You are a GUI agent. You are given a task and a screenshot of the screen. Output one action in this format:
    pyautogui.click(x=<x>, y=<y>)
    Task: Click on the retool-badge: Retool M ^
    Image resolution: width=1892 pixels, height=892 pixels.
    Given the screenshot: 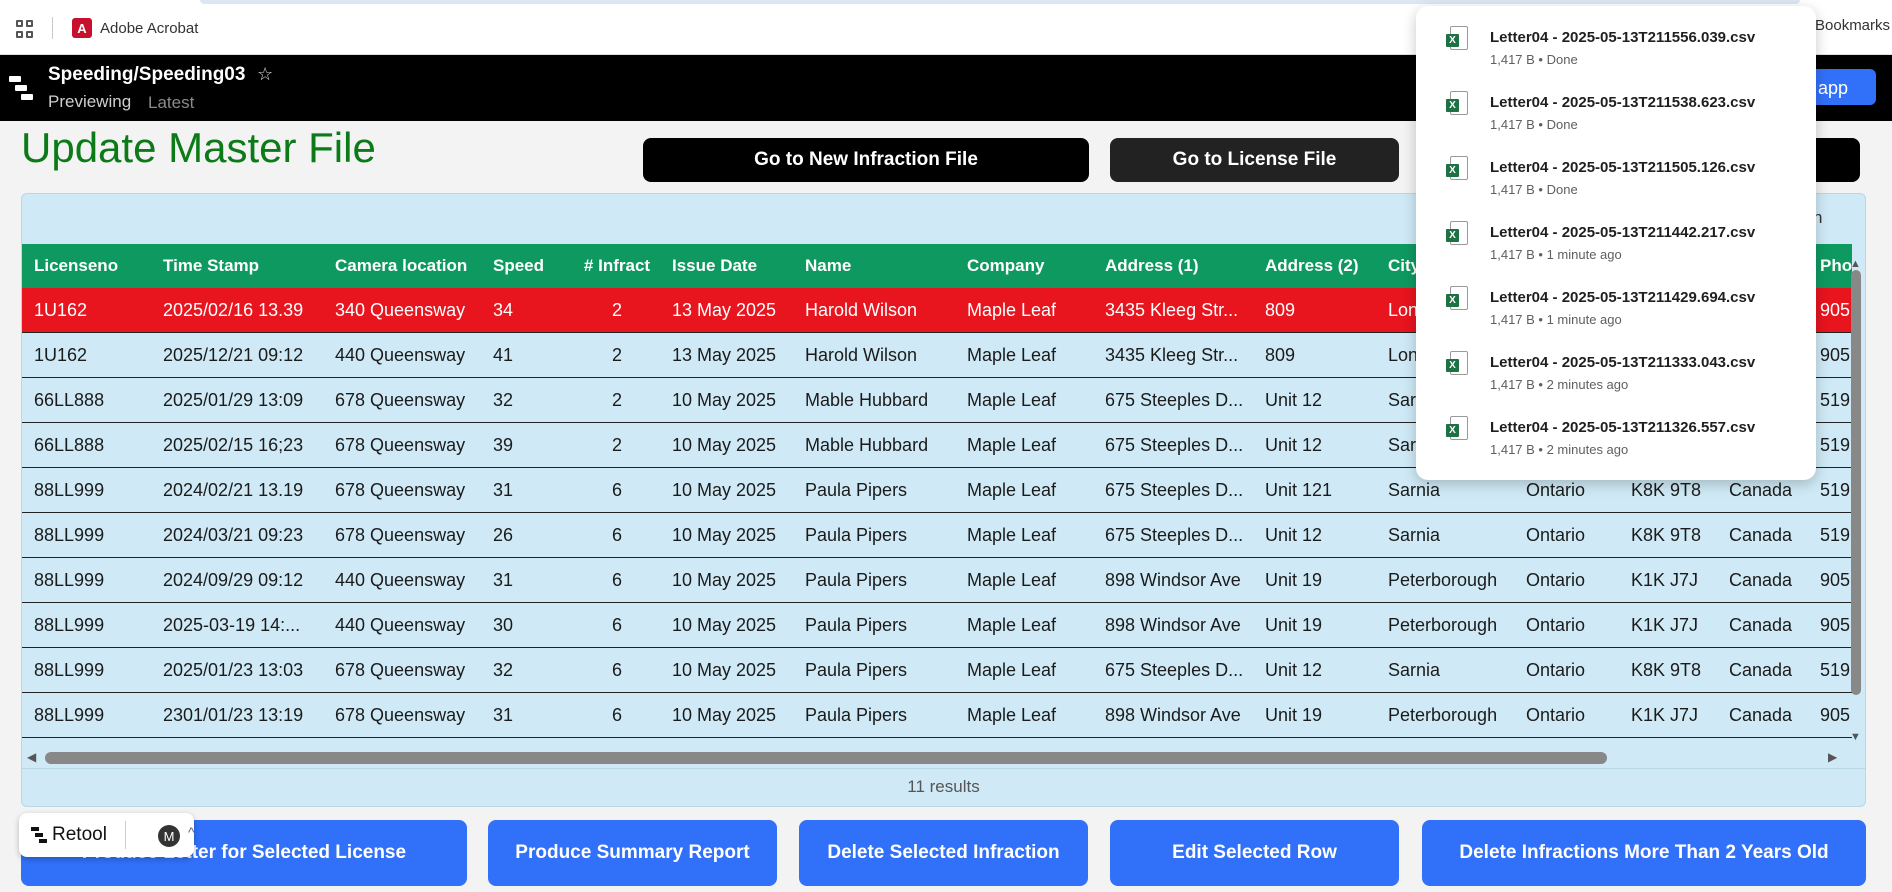 What is the action you would take?
    pyautogui.click(x=107, y=835)
    